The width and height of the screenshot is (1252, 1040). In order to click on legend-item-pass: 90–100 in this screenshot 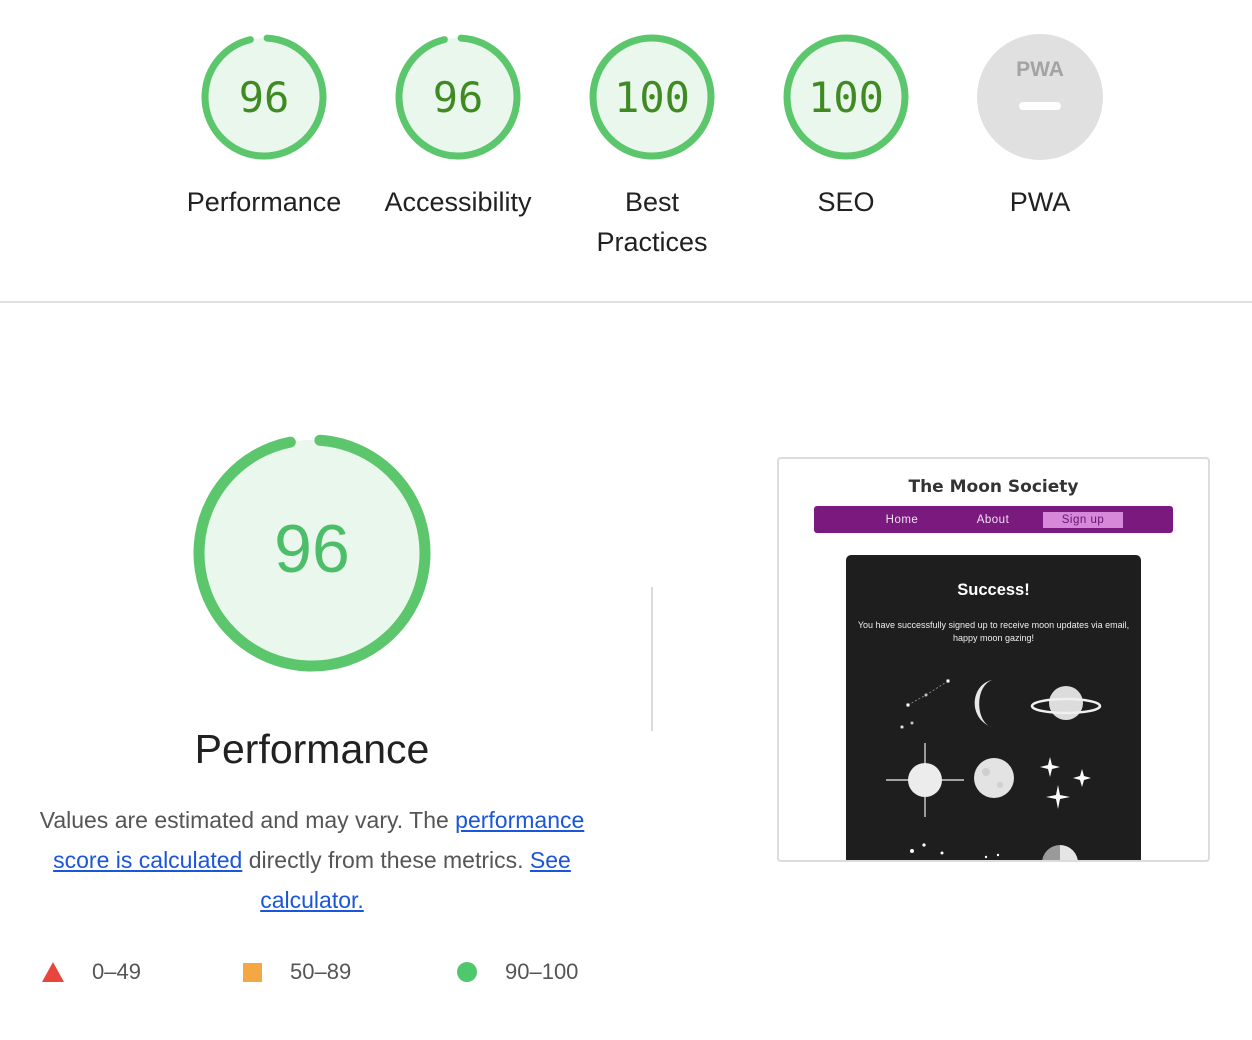, I will do `click(517, 972)`.